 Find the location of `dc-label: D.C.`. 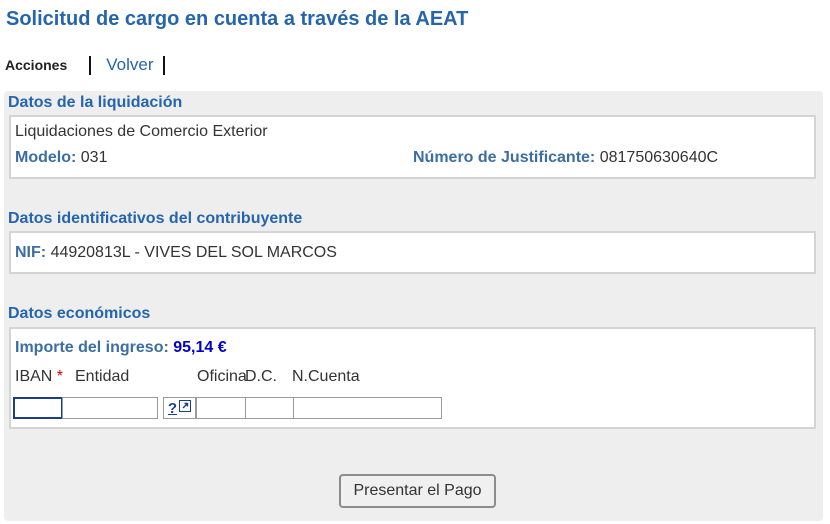

dc-label: D.C. is located at coordinates (261, 376).